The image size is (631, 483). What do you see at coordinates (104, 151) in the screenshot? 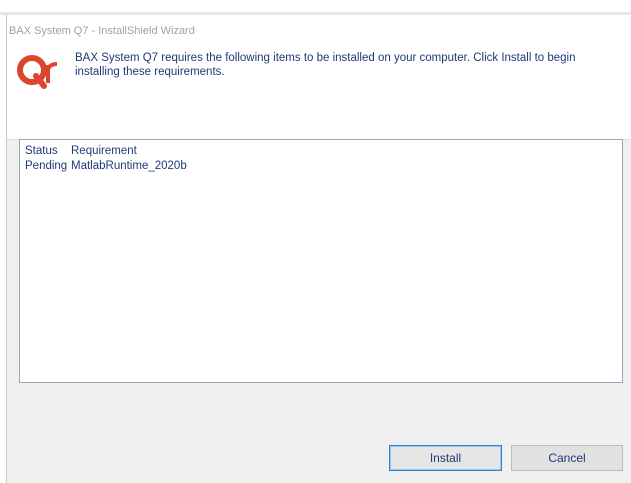
I see `column-header-requirement: Requirement` at bounding box center [104, 151].